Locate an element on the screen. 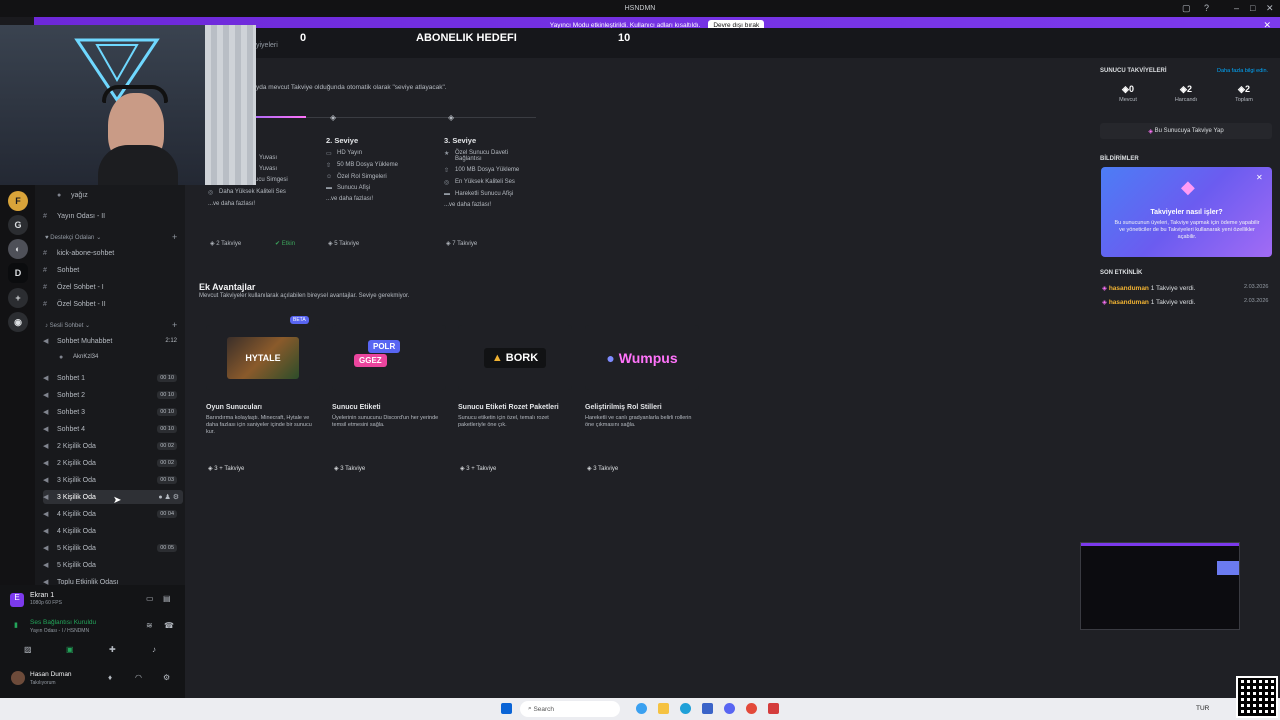  boost-gem-icon: ◆ is located at coordinates (1188, 187).